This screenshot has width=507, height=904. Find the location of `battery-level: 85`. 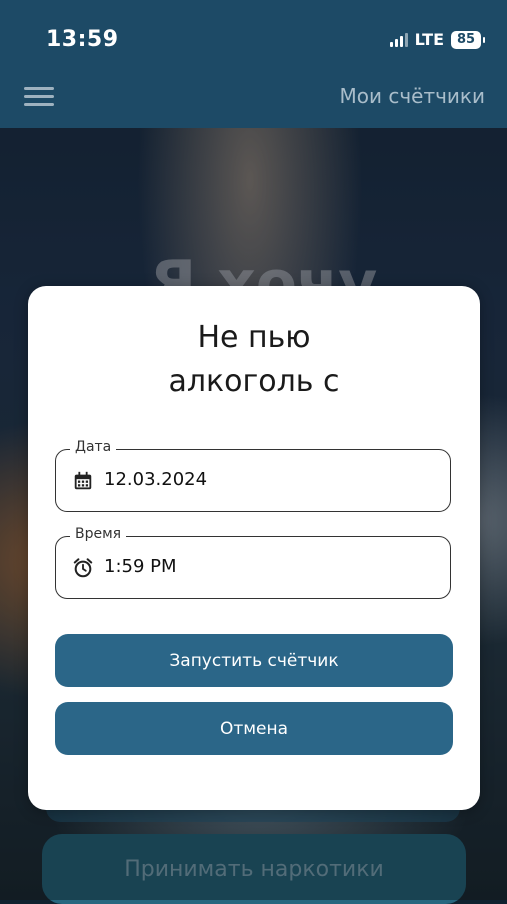

battery-level: 85 is located at coordinates (466, 39).